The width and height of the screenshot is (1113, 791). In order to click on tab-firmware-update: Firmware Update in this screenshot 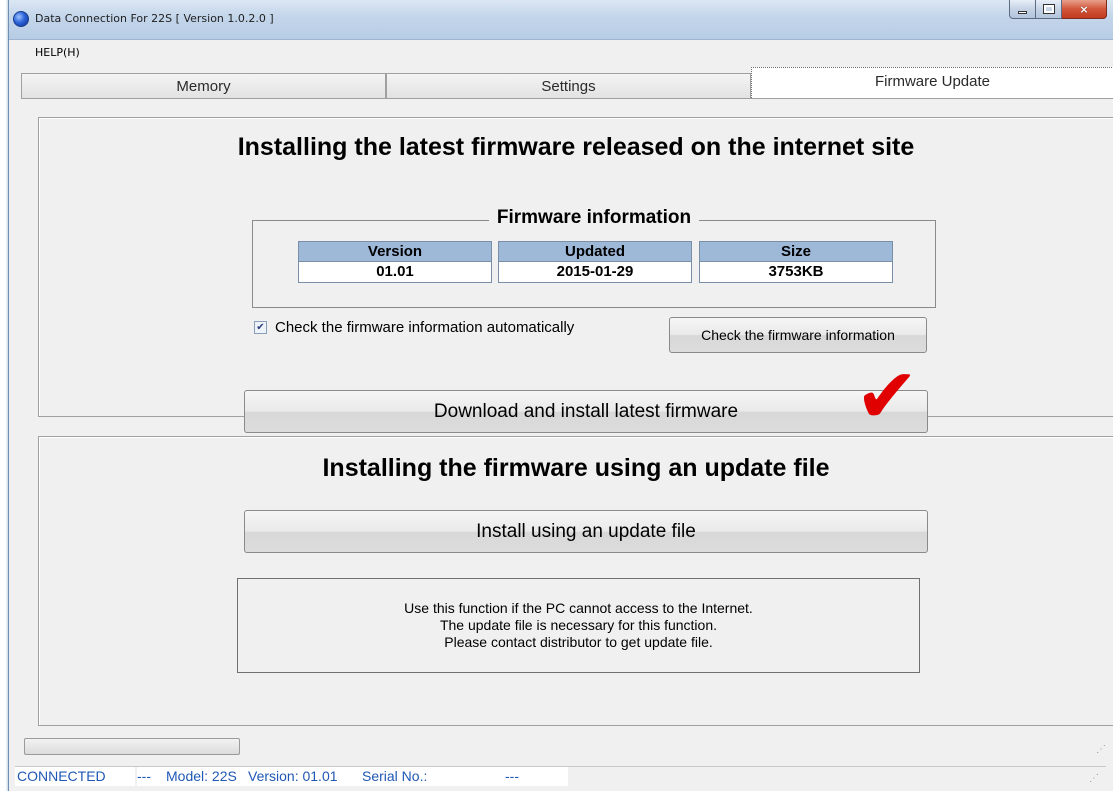, I will do `click(932, 82)`.